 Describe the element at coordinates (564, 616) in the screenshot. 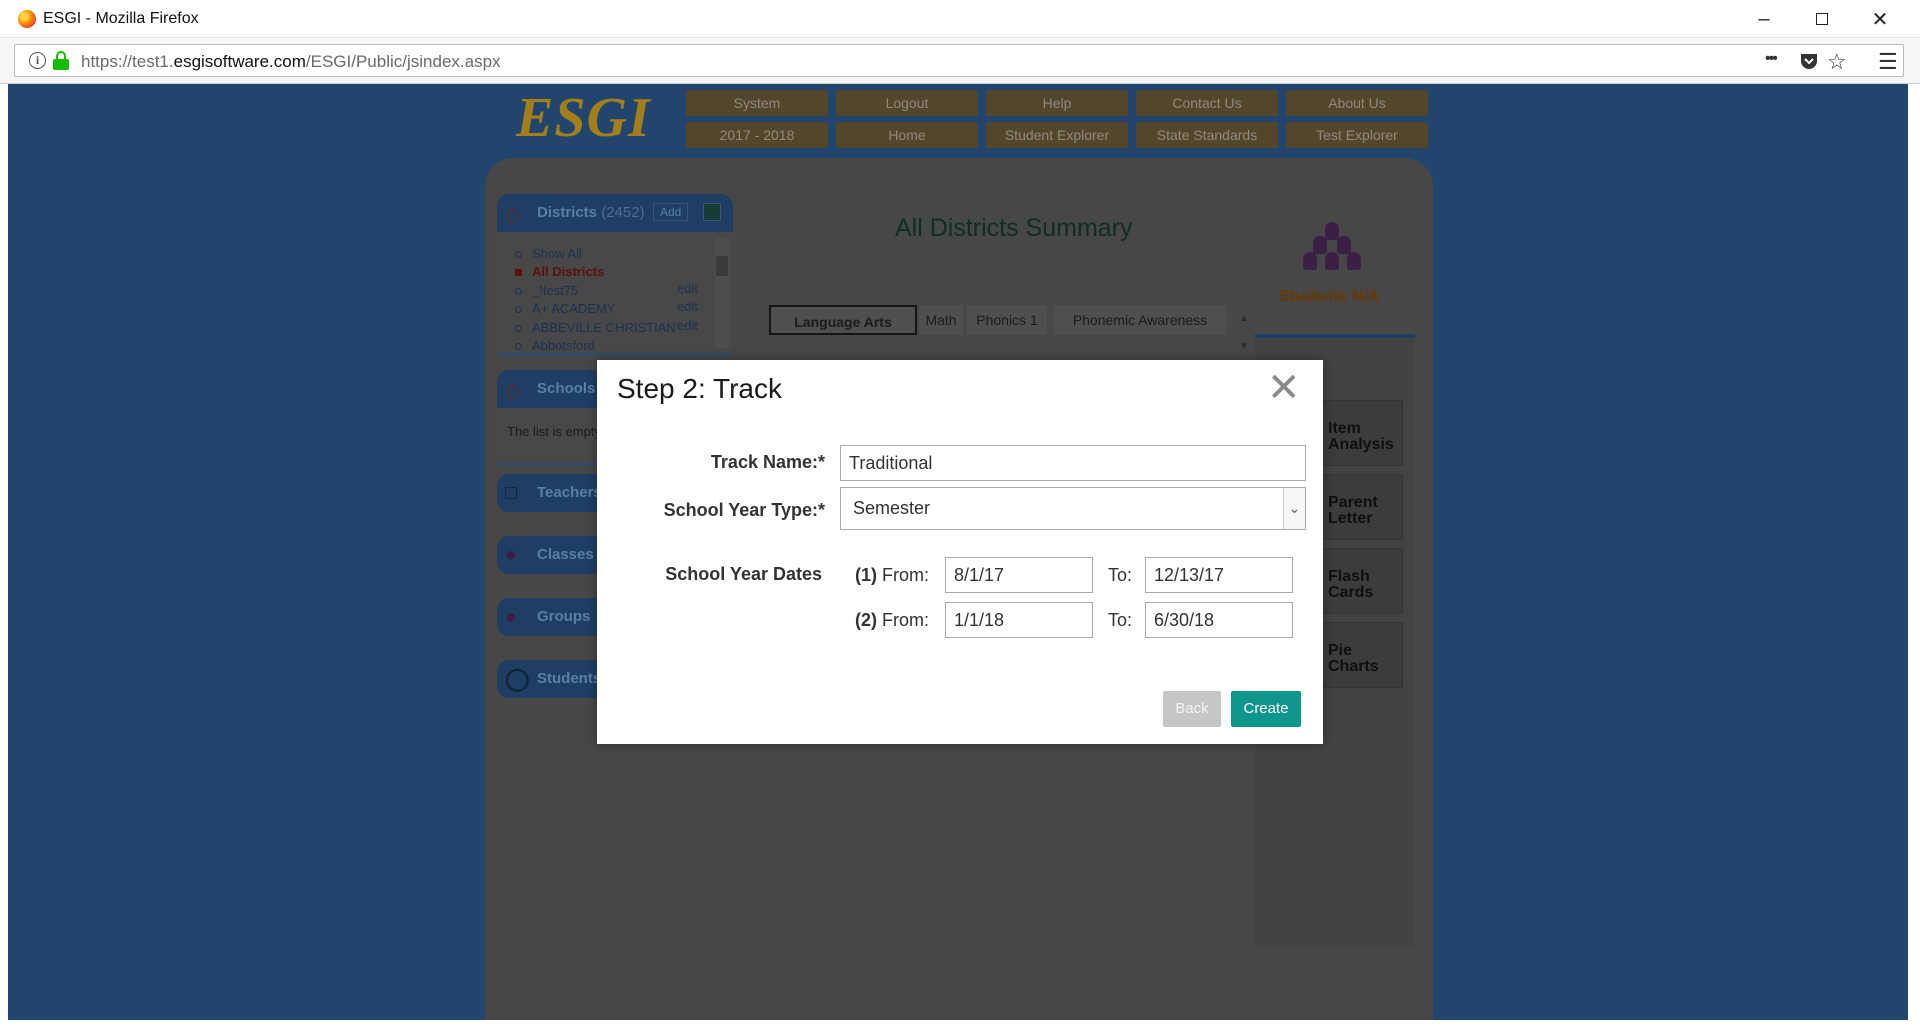

I see `groups-label: Groups` at that location.